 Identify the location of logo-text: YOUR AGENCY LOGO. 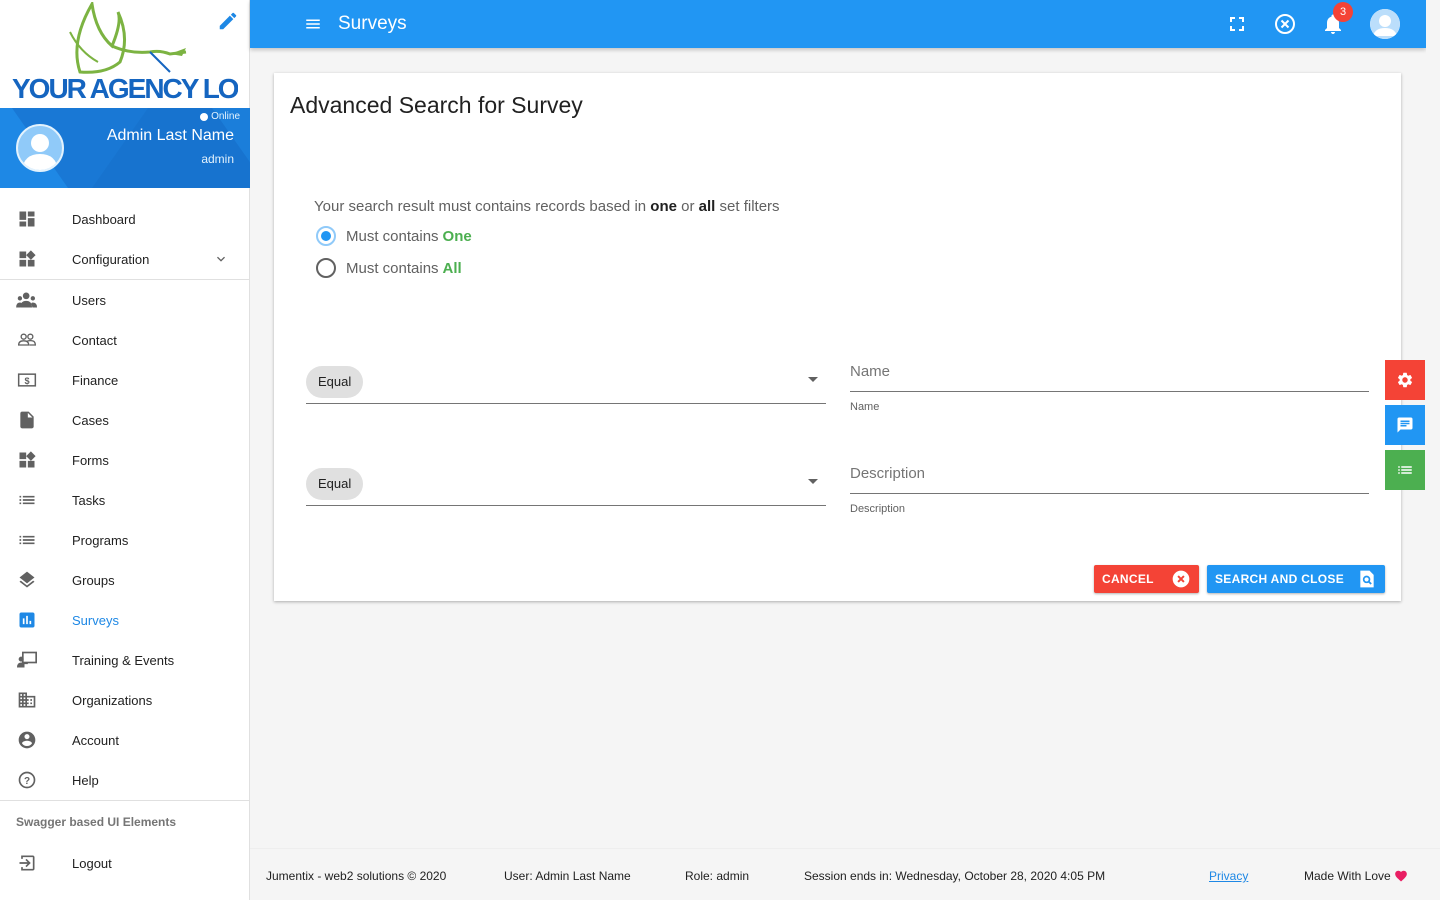
(125, 87).